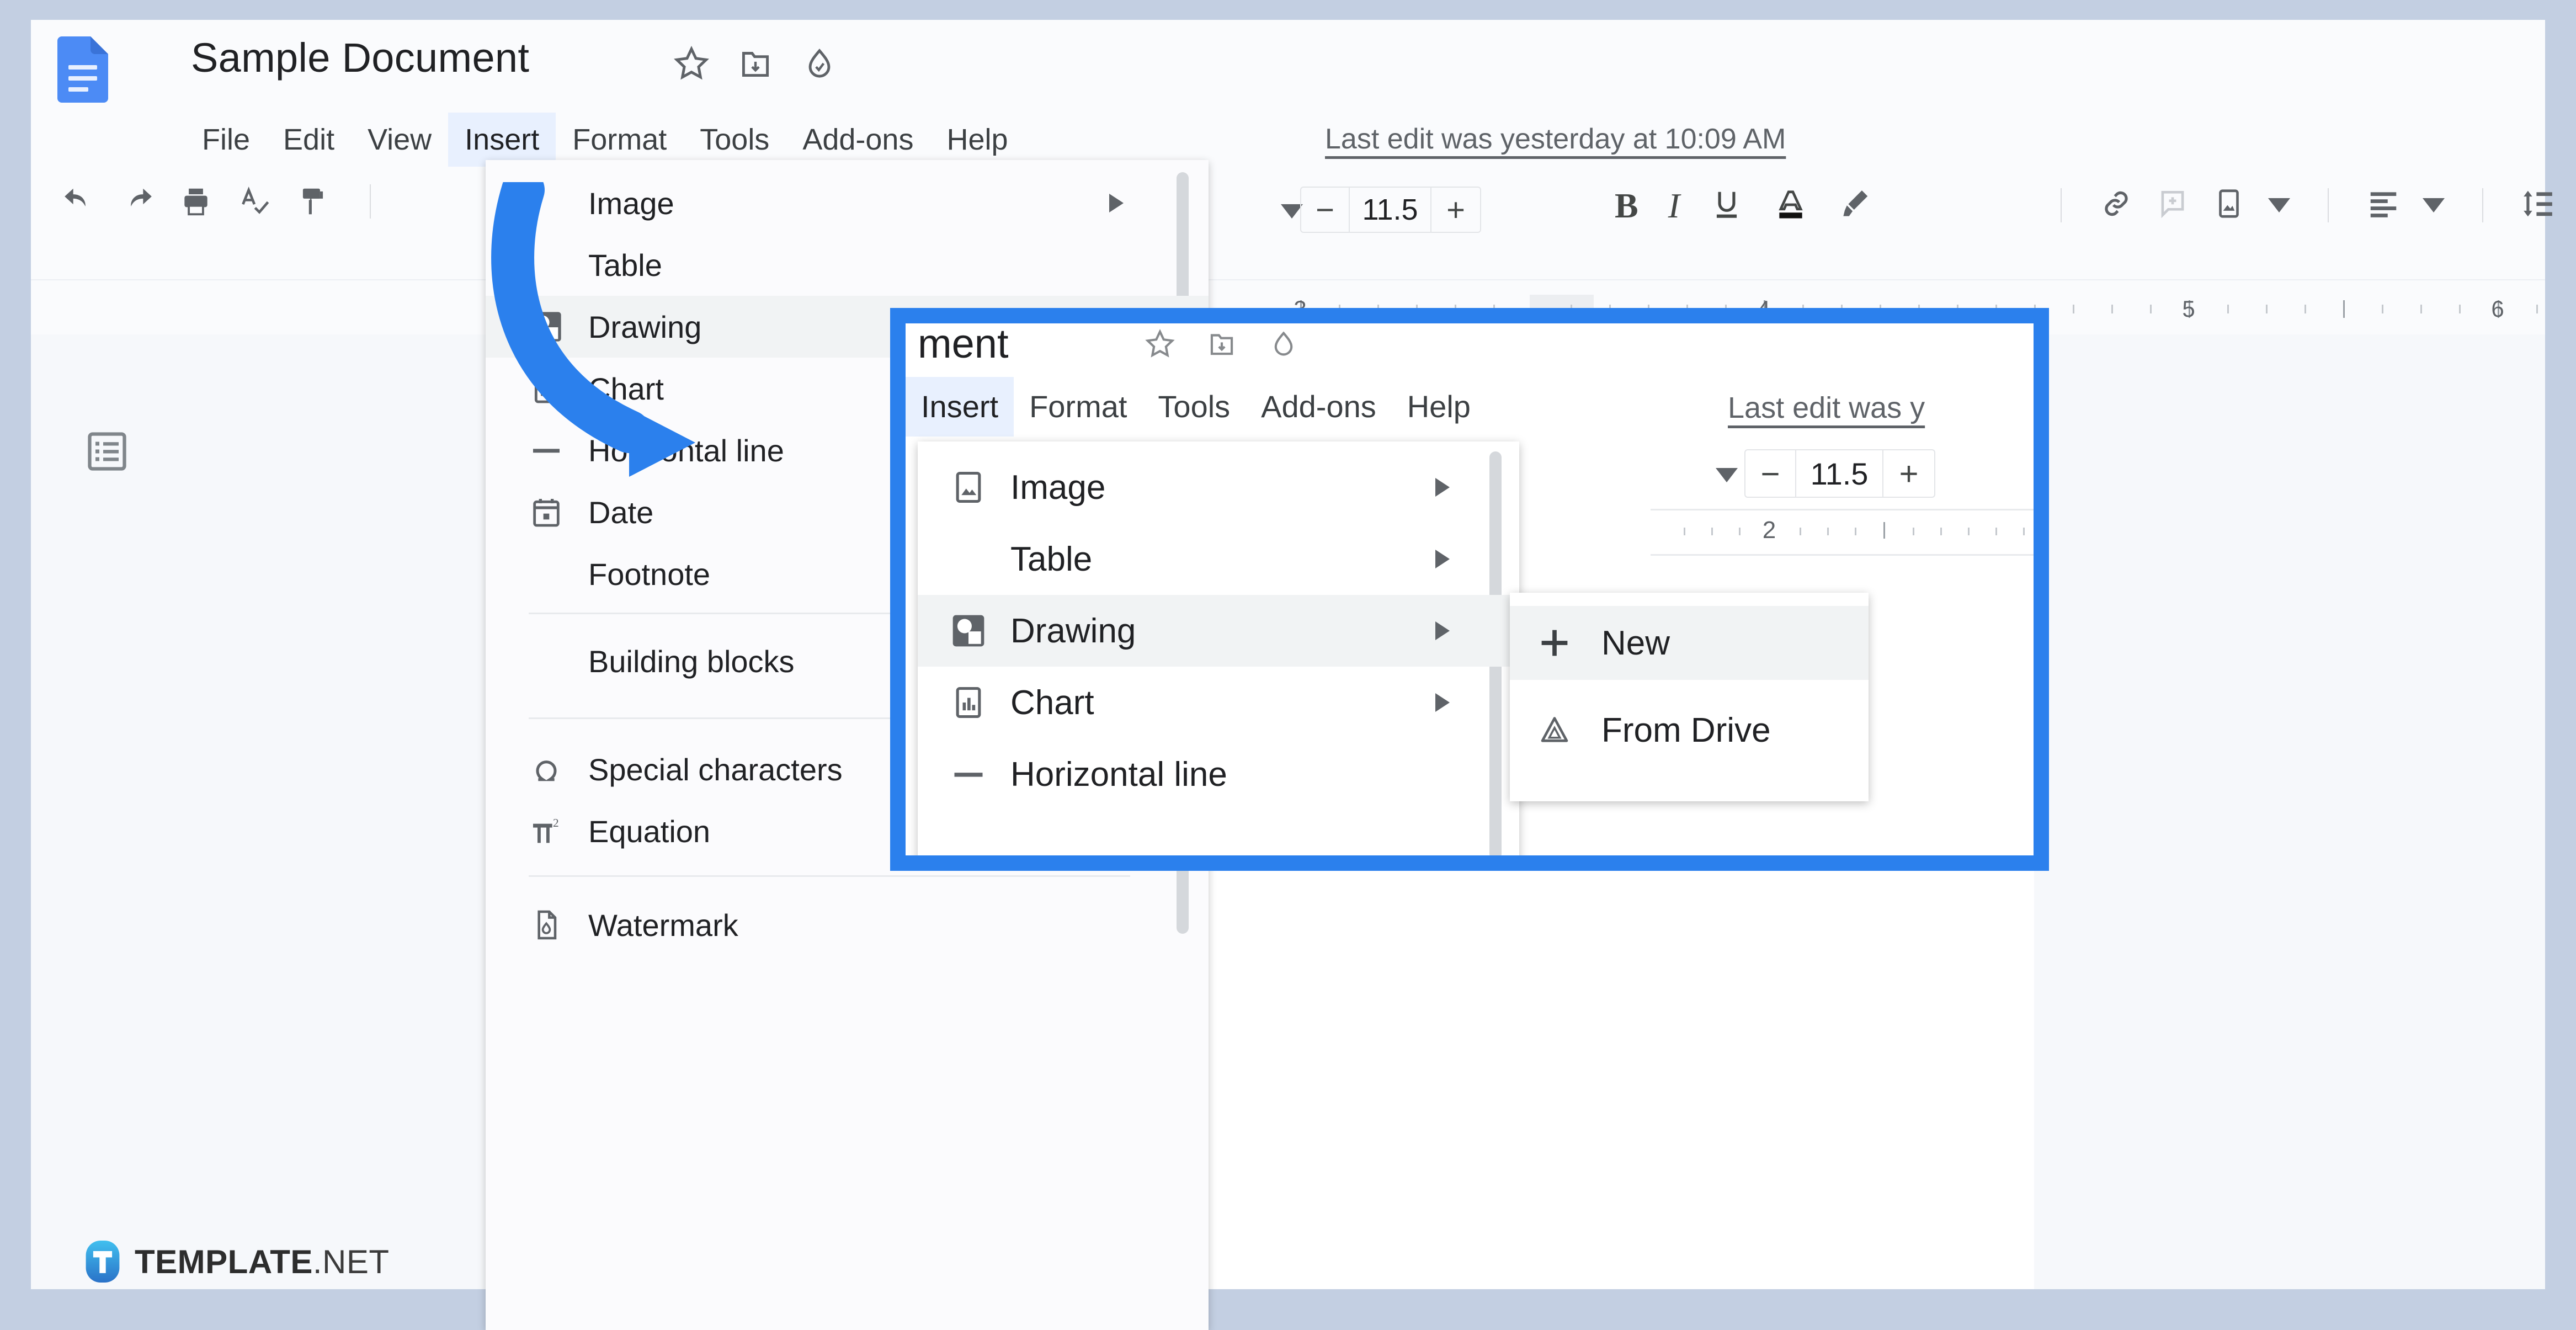 The height and width of the screenshot is (1330, 2576). Describe the element at coordinates (2538, 205) in the screenshot. I see `line-spacing-icon` at that location.